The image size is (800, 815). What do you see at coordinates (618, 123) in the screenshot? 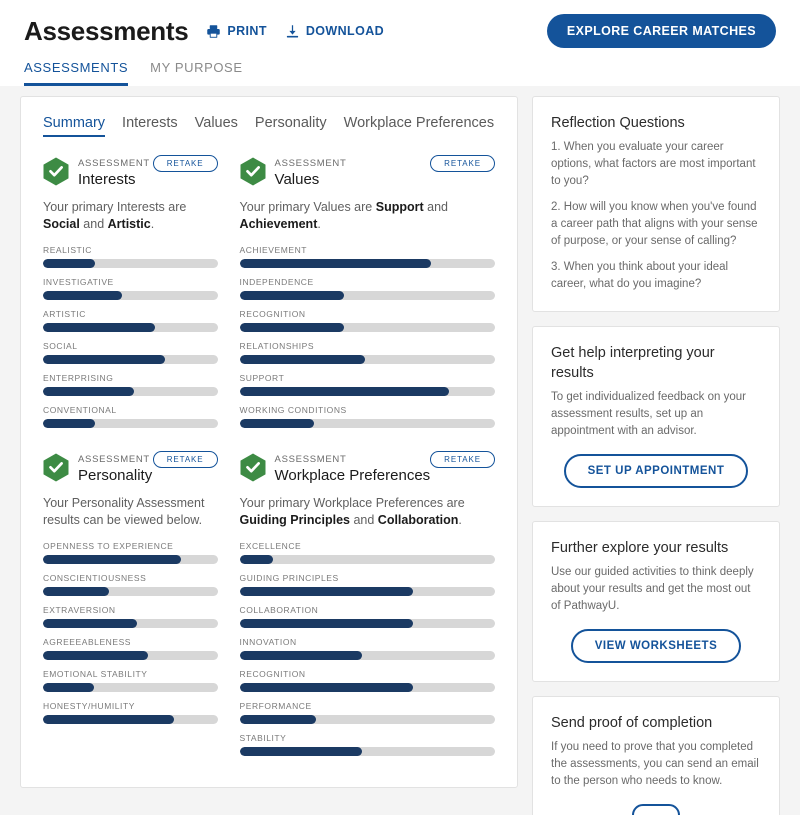
I see `reflection-title: Reflection Questions` at bounding box center [618, 123].